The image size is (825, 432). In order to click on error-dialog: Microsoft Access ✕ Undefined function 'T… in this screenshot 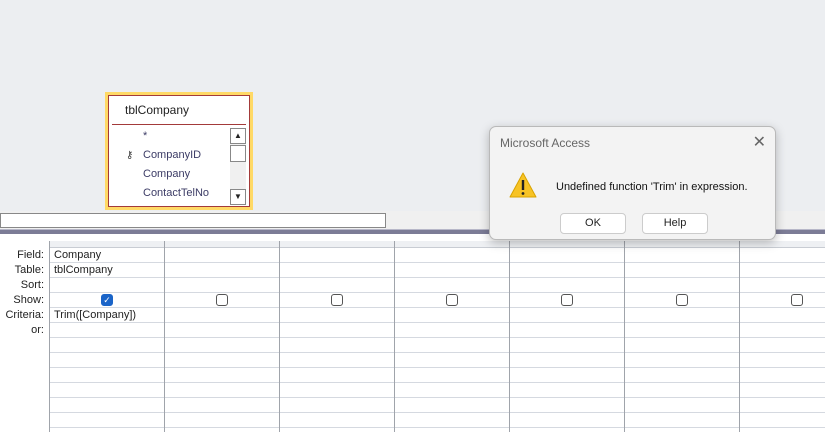, I will do `click(632, 183)`.